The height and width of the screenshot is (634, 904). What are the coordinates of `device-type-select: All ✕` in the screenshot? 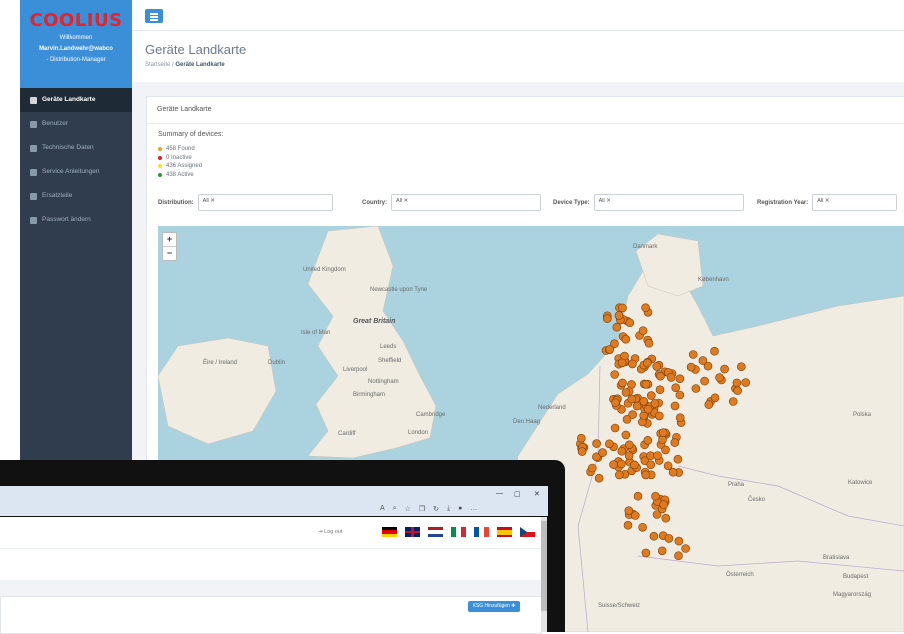 It's located at (668, 202).